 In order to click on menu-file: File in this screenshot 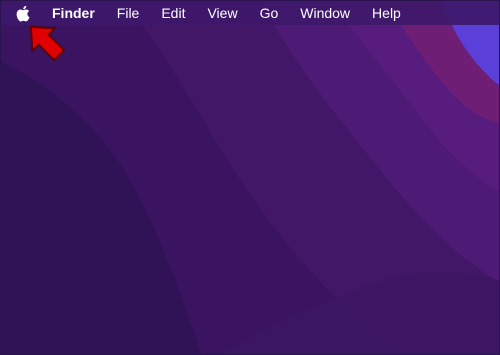, I will do `click(128, 13)`.